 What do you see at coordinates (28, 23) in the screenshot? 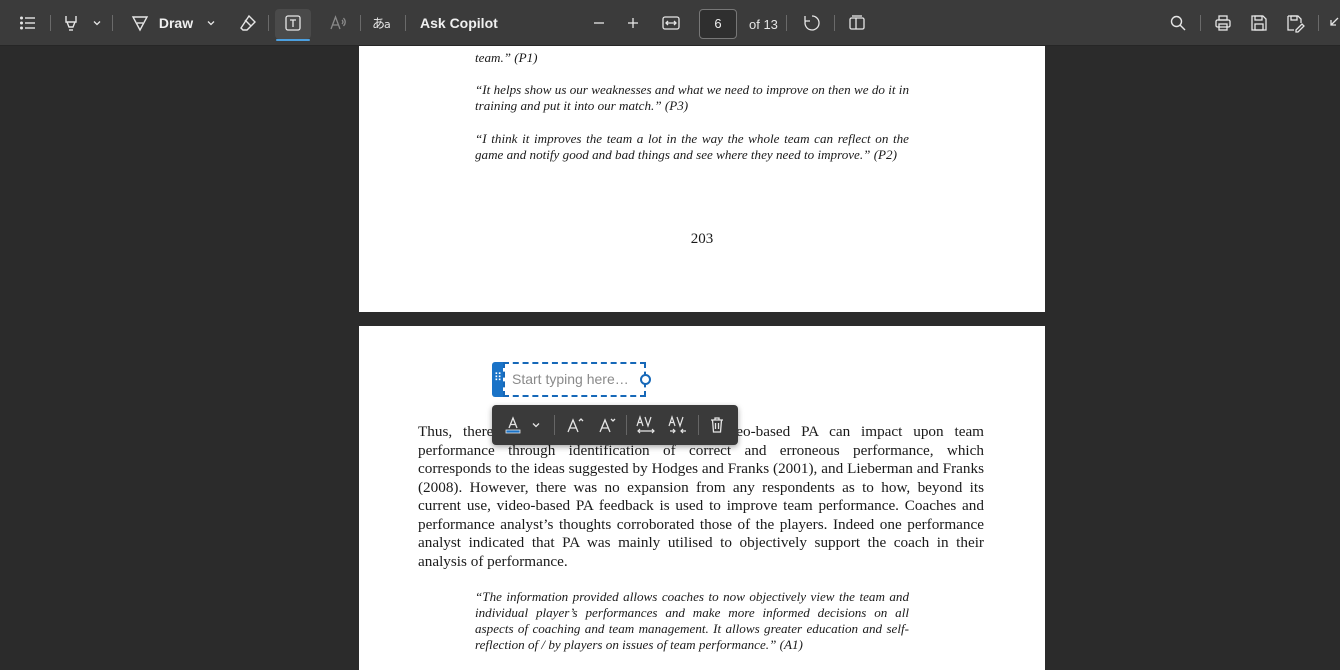
I see `contents-icon` at bounding box center [28, 23].